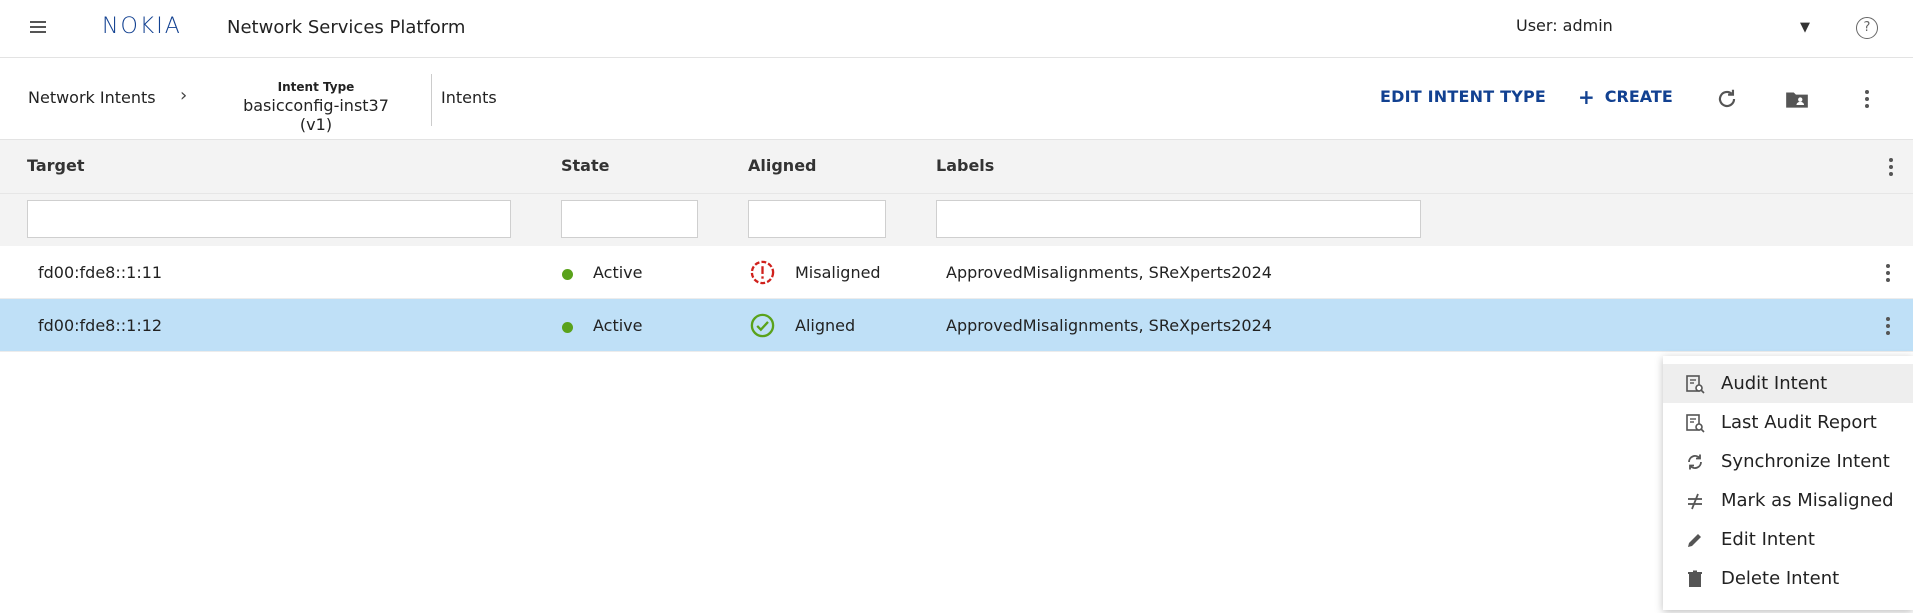  Describe the element at coordinates (1891, 167) in the screenshot. I see `column-options-icon` at that location.